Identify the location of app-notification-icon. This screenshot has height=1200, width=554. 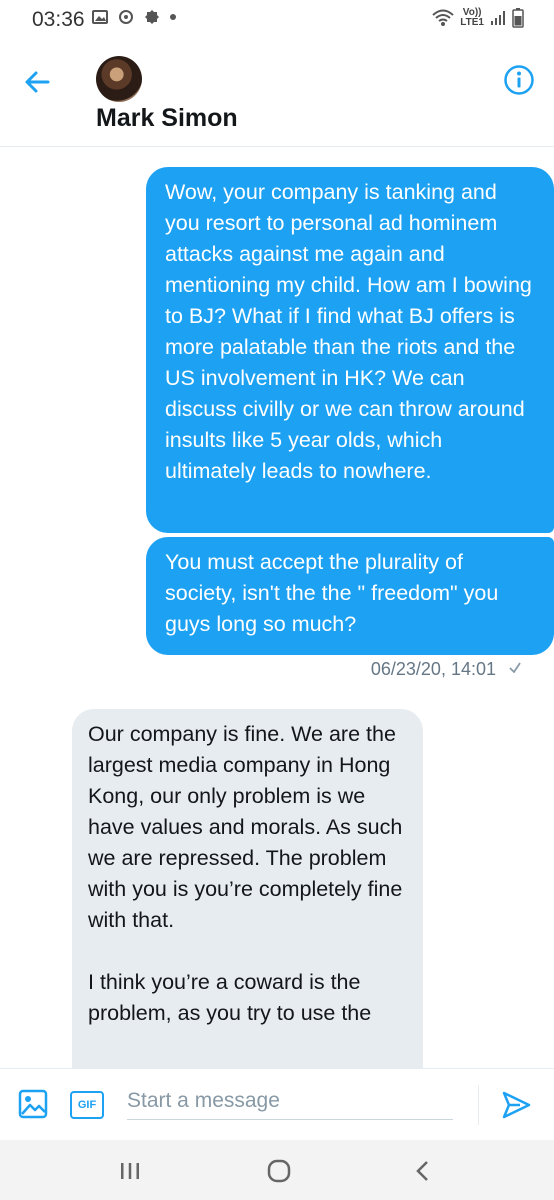
(152, 17).